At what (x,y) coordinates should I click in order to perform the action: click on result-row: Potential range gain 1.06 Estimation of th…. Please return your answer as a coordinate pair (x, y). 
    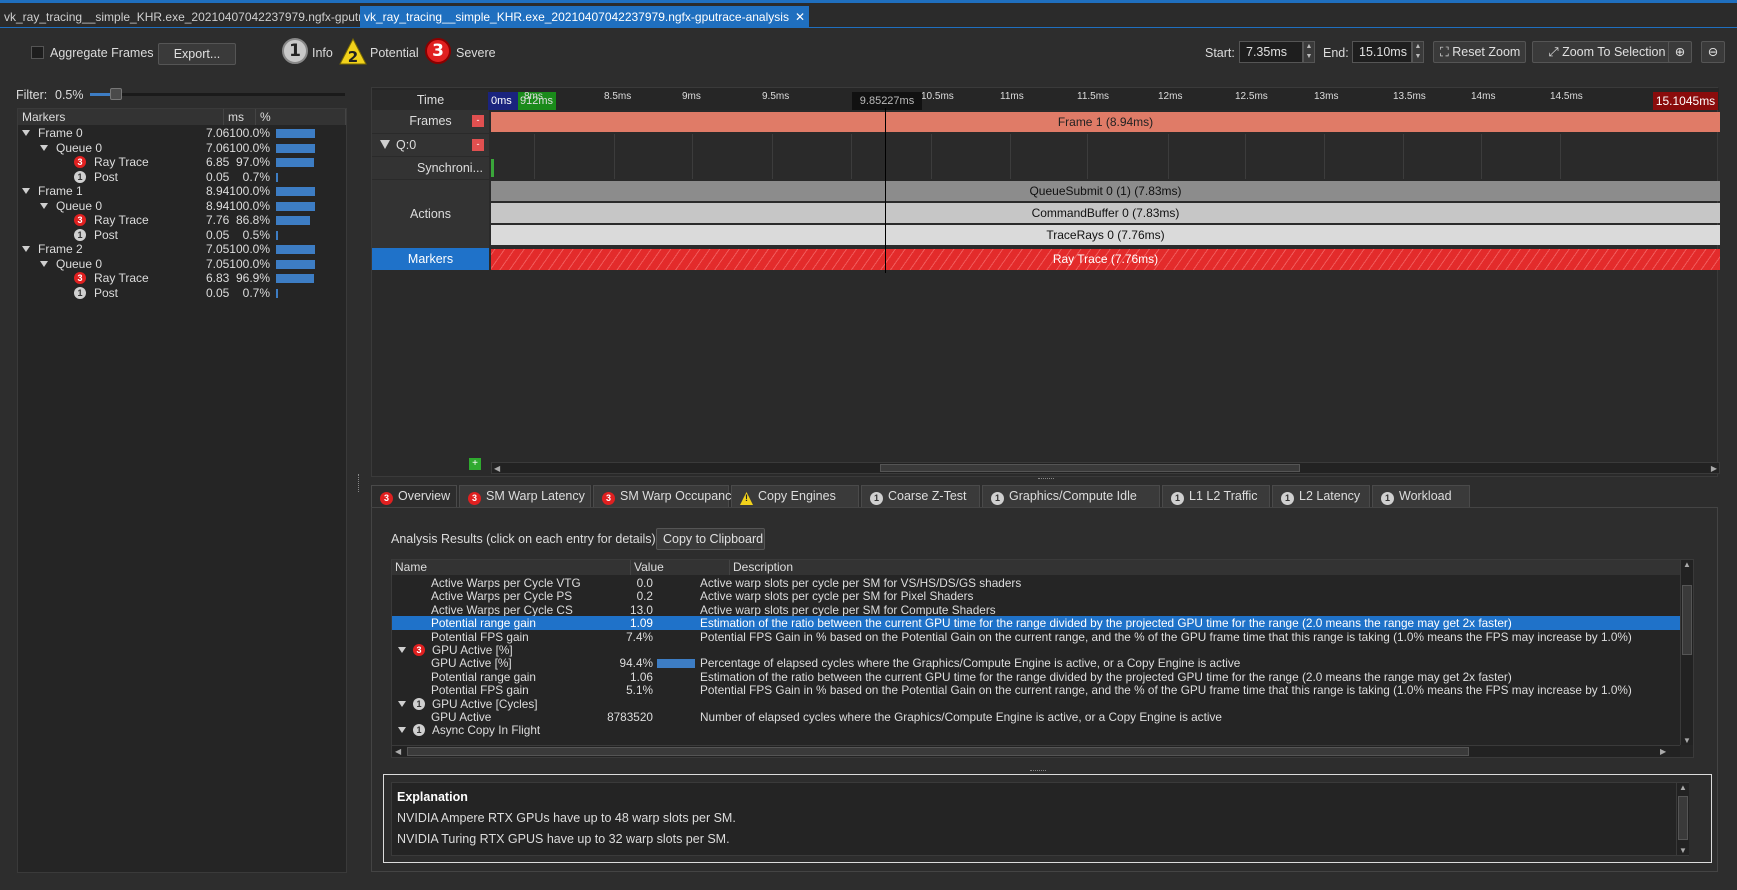
    Looking at the image, I should click on (1042, 677).